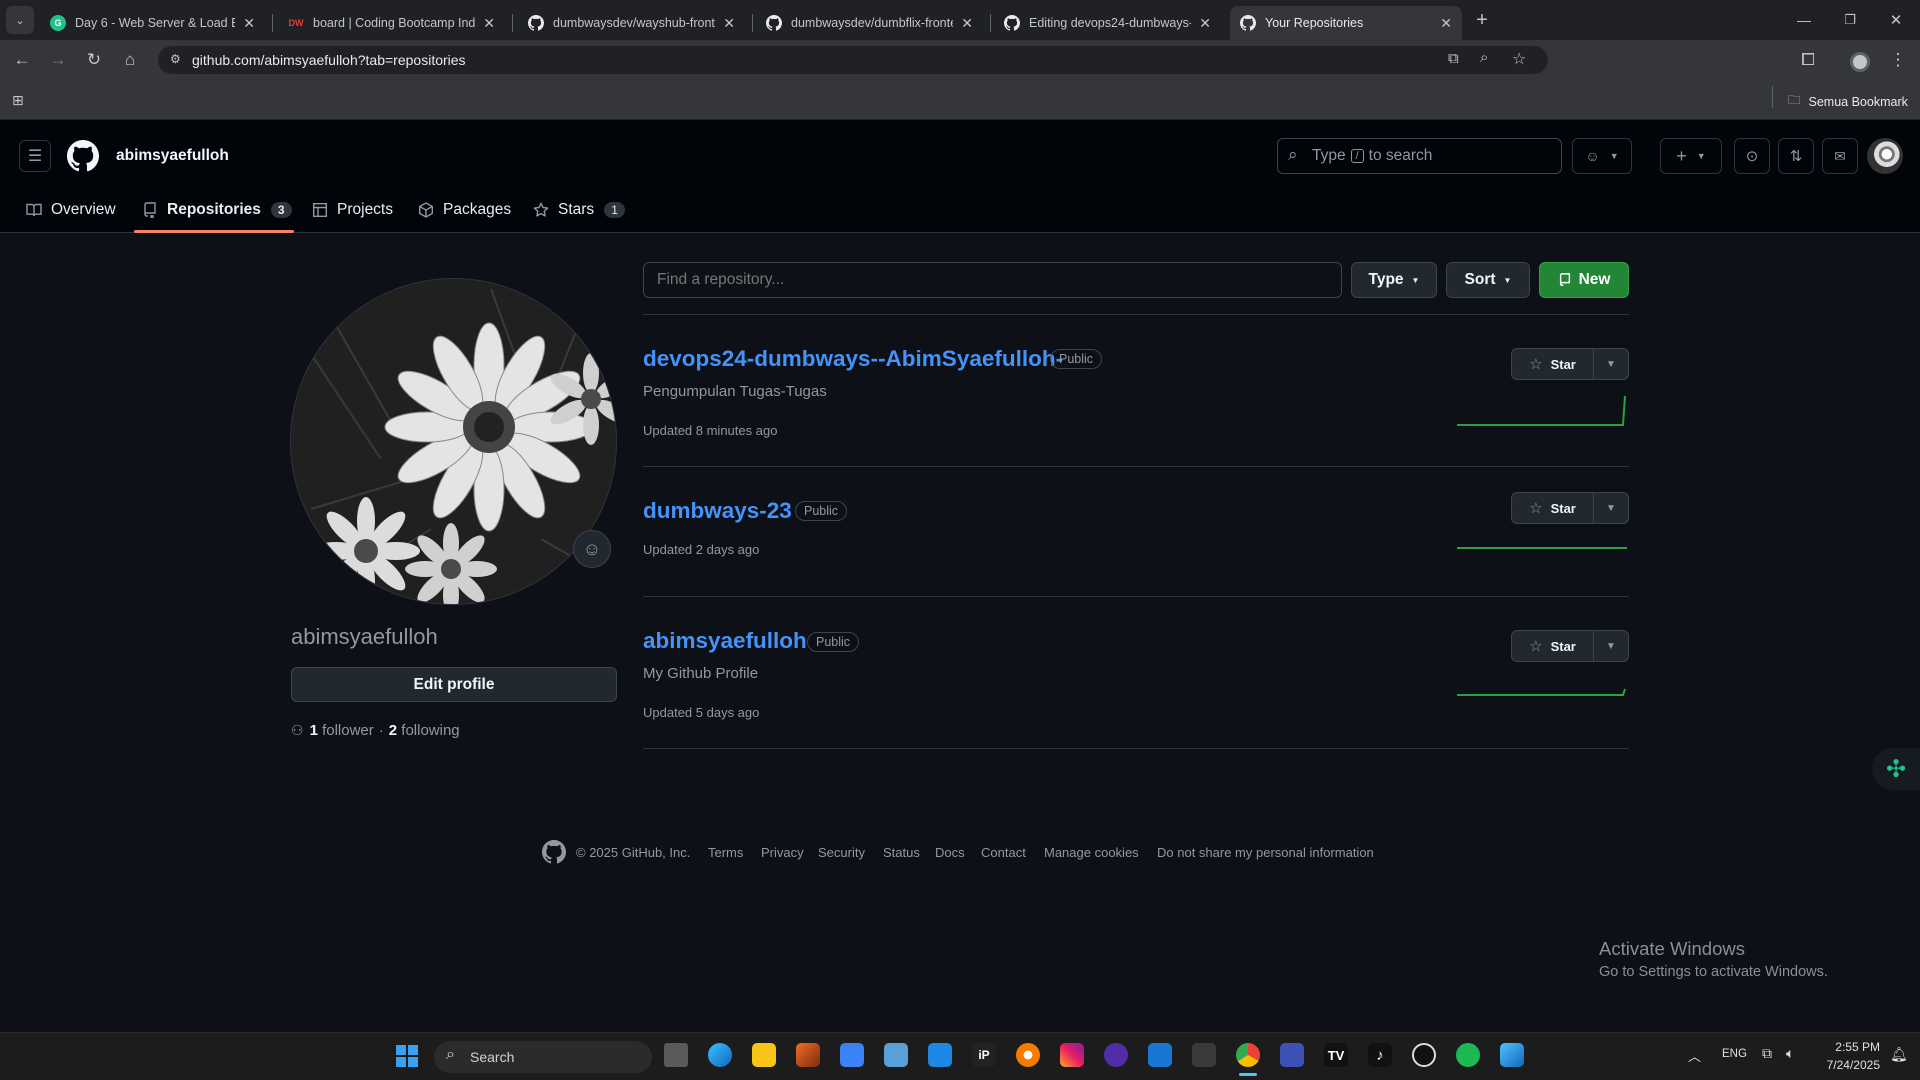 The height and width of the screenshot is (1080, 1920). I want to click on all-bookmarks: 🗀 Semua Bookmark, so click(1848, 101).